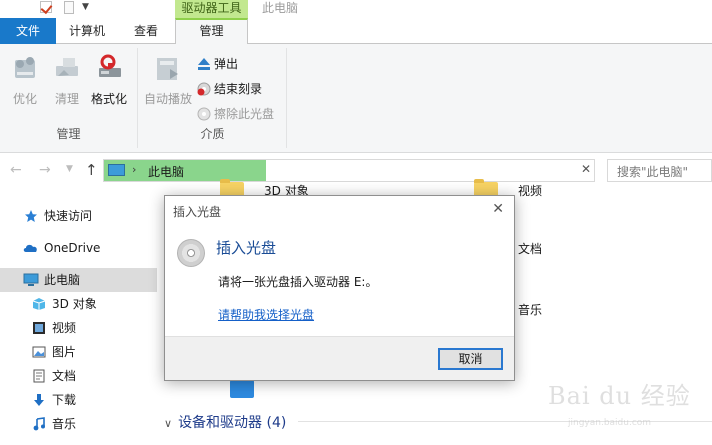 The height and width of the screenshot is (445, 712). What do you see at coordinates (45, 170) in the screenshot?
I see `forward-arrow-icon: →` at bounding box center [45, 170].